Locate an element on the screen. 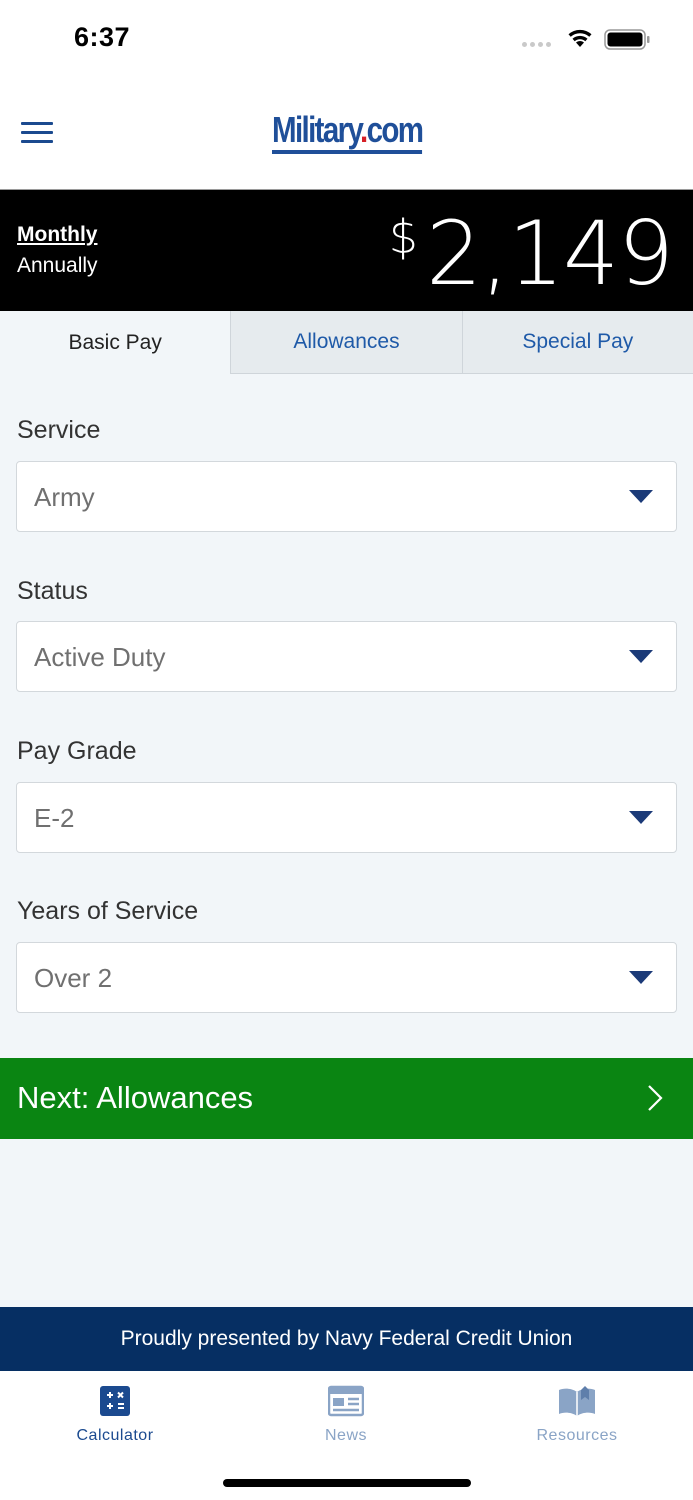 This screenshot has height=1500, width=693. battery-icon is located at coordinates (627, 39).